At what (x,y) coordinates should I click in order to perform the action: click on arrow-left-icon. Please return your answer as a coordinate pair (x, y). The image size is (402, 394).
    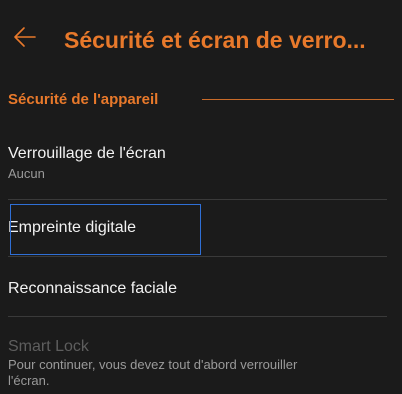
    Looking at the image, I should click on (25, 37).